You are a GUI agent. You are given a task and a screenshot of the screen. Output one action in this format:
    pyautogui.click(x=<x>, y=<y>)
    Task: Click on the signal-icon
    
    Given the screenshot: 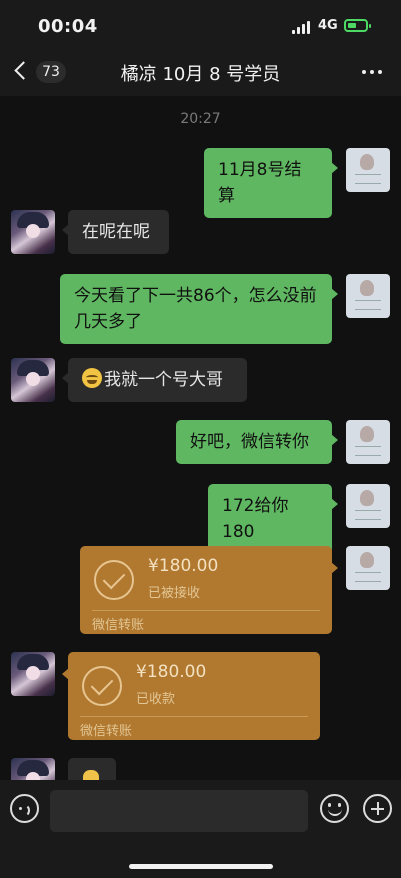 What is the action you would take?
    pyautogui.click(x=301, y=27)
    